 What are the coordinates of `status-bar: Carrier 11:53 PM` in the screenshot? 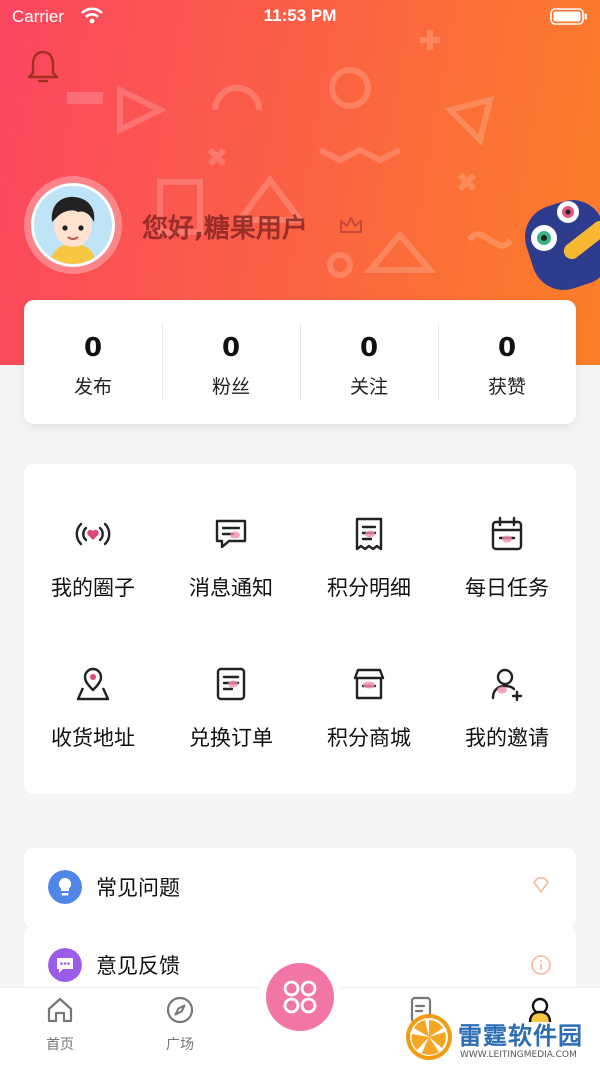 It's located at (300, 17).